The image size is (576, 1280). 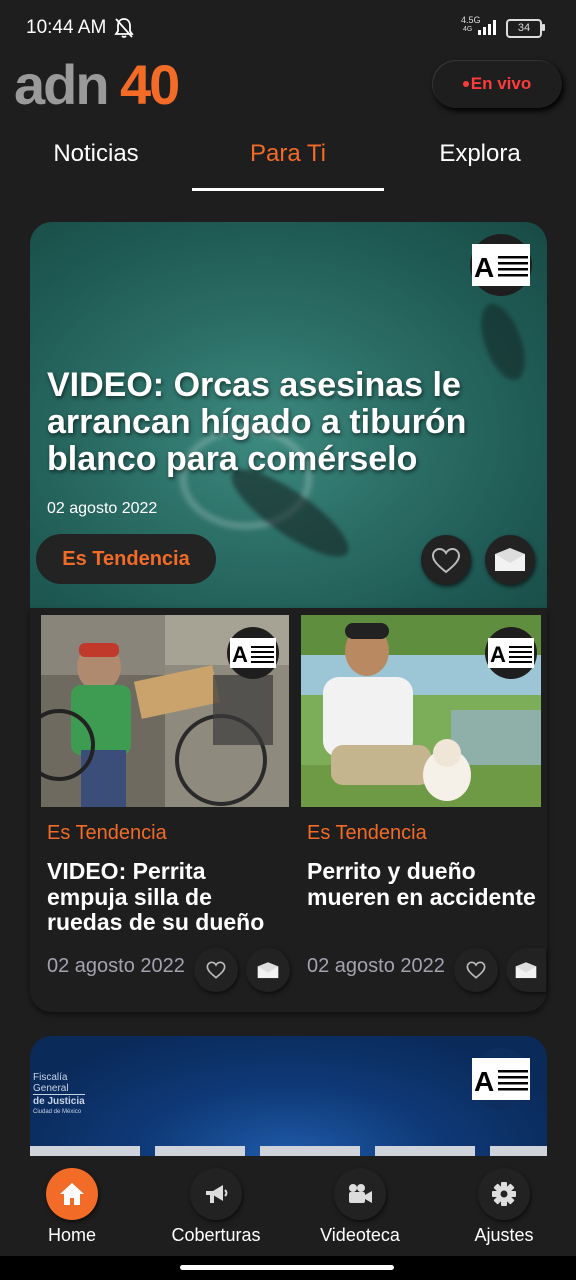 I want to click on nav-ajustes: Ajustes, so click(x=504, y=1207).